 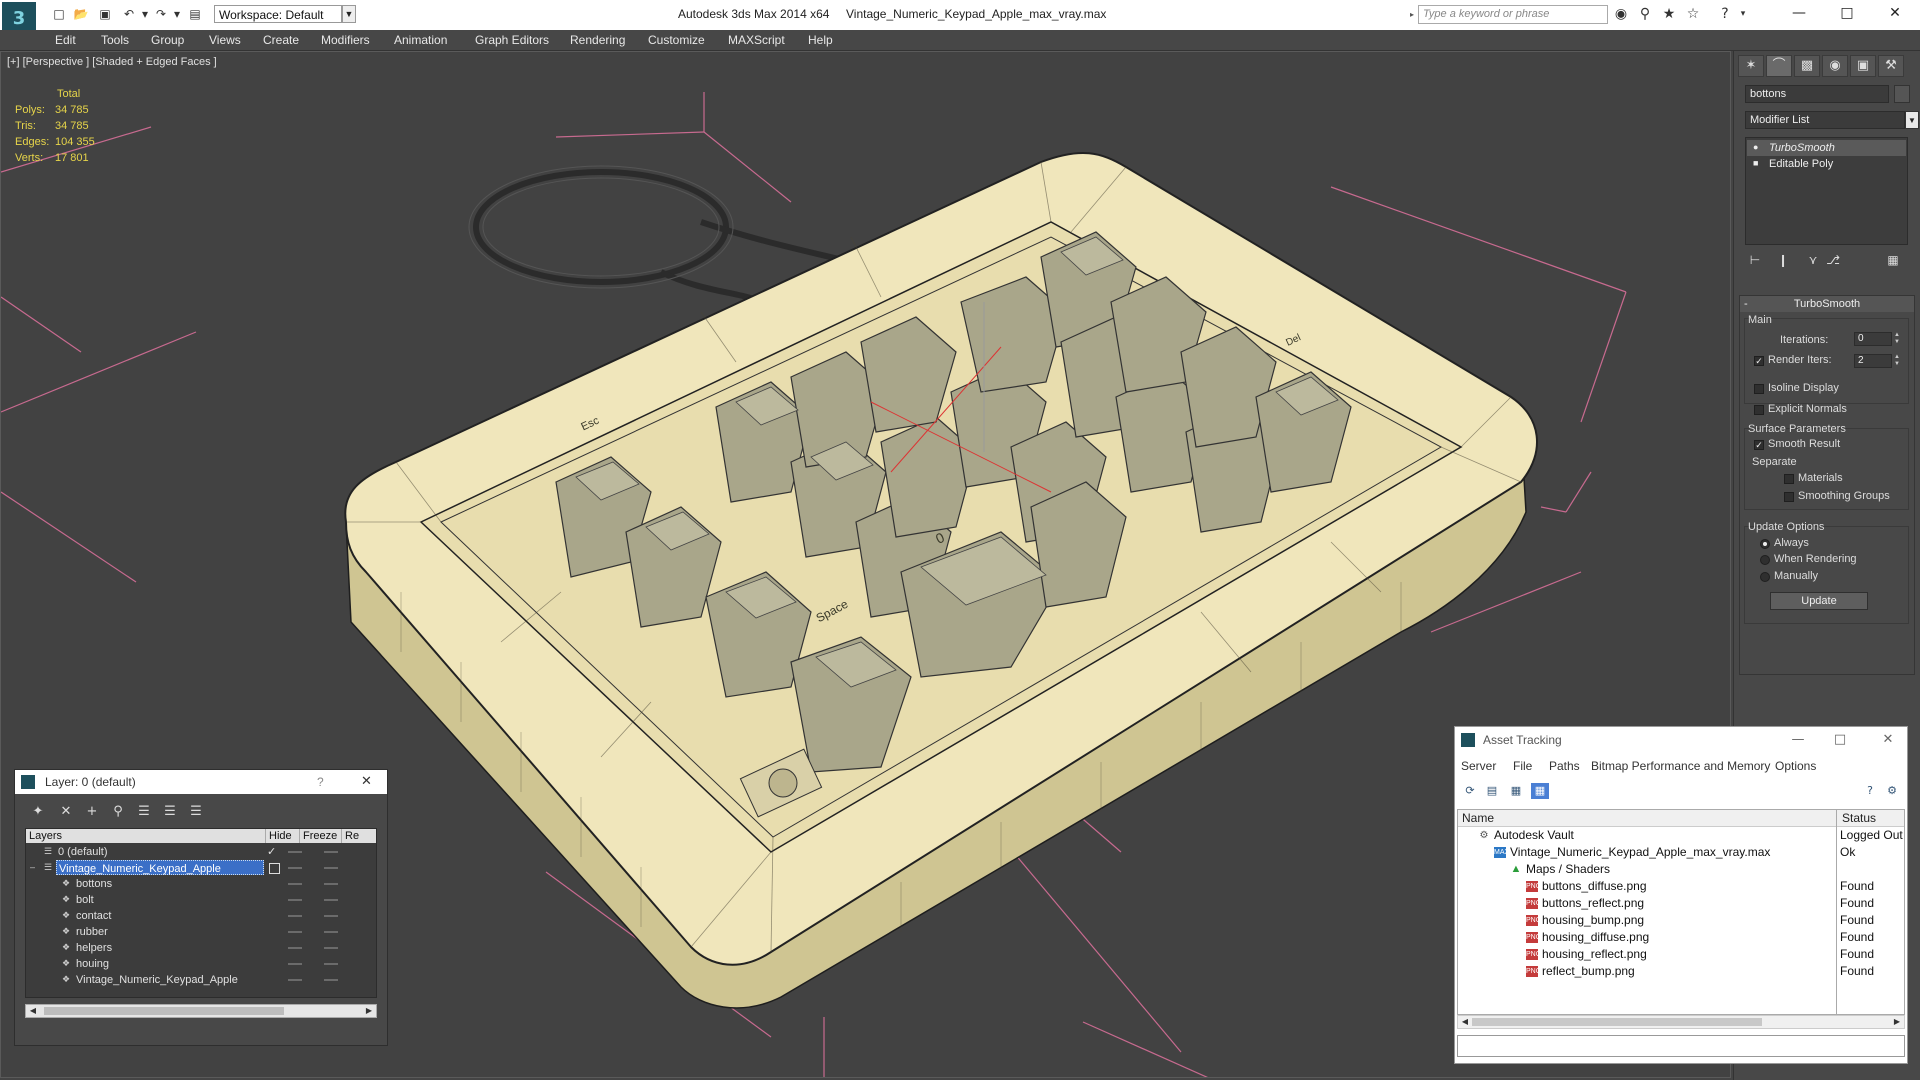 What do you see at coordinates (1522, 766) in the screenshot?
I see `asset-menu-file: File` at bounding box center [1522, 766].